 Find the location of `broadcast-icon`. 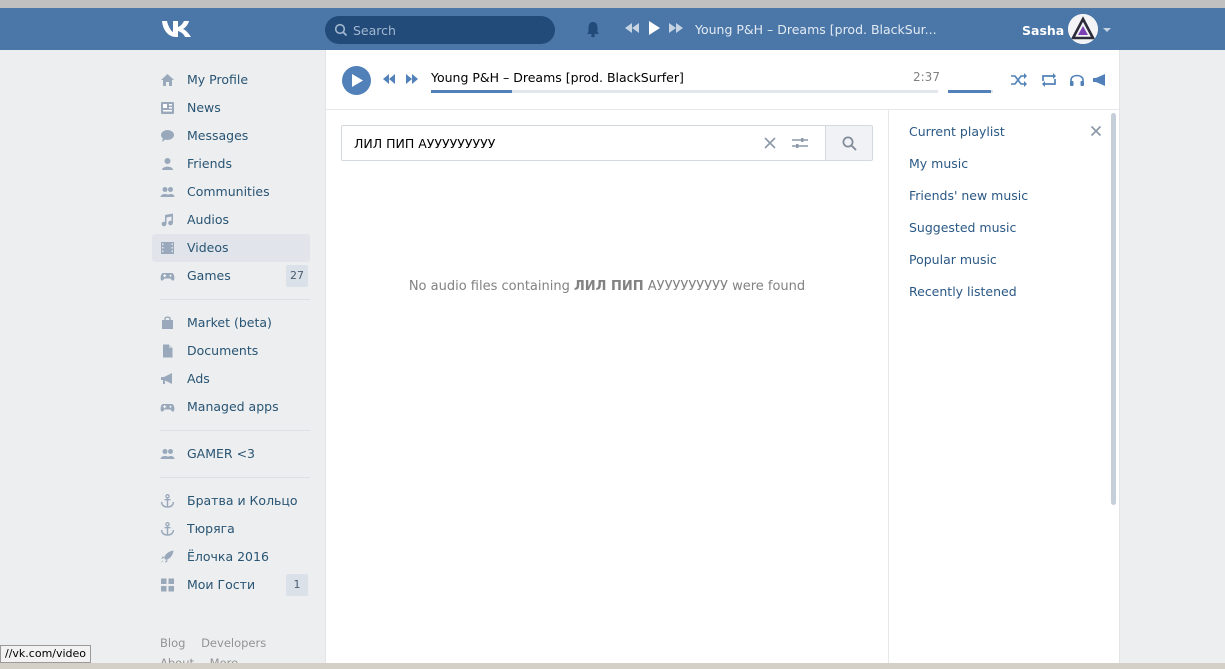

broadcast-icon is located at coordinates (1100, 80).